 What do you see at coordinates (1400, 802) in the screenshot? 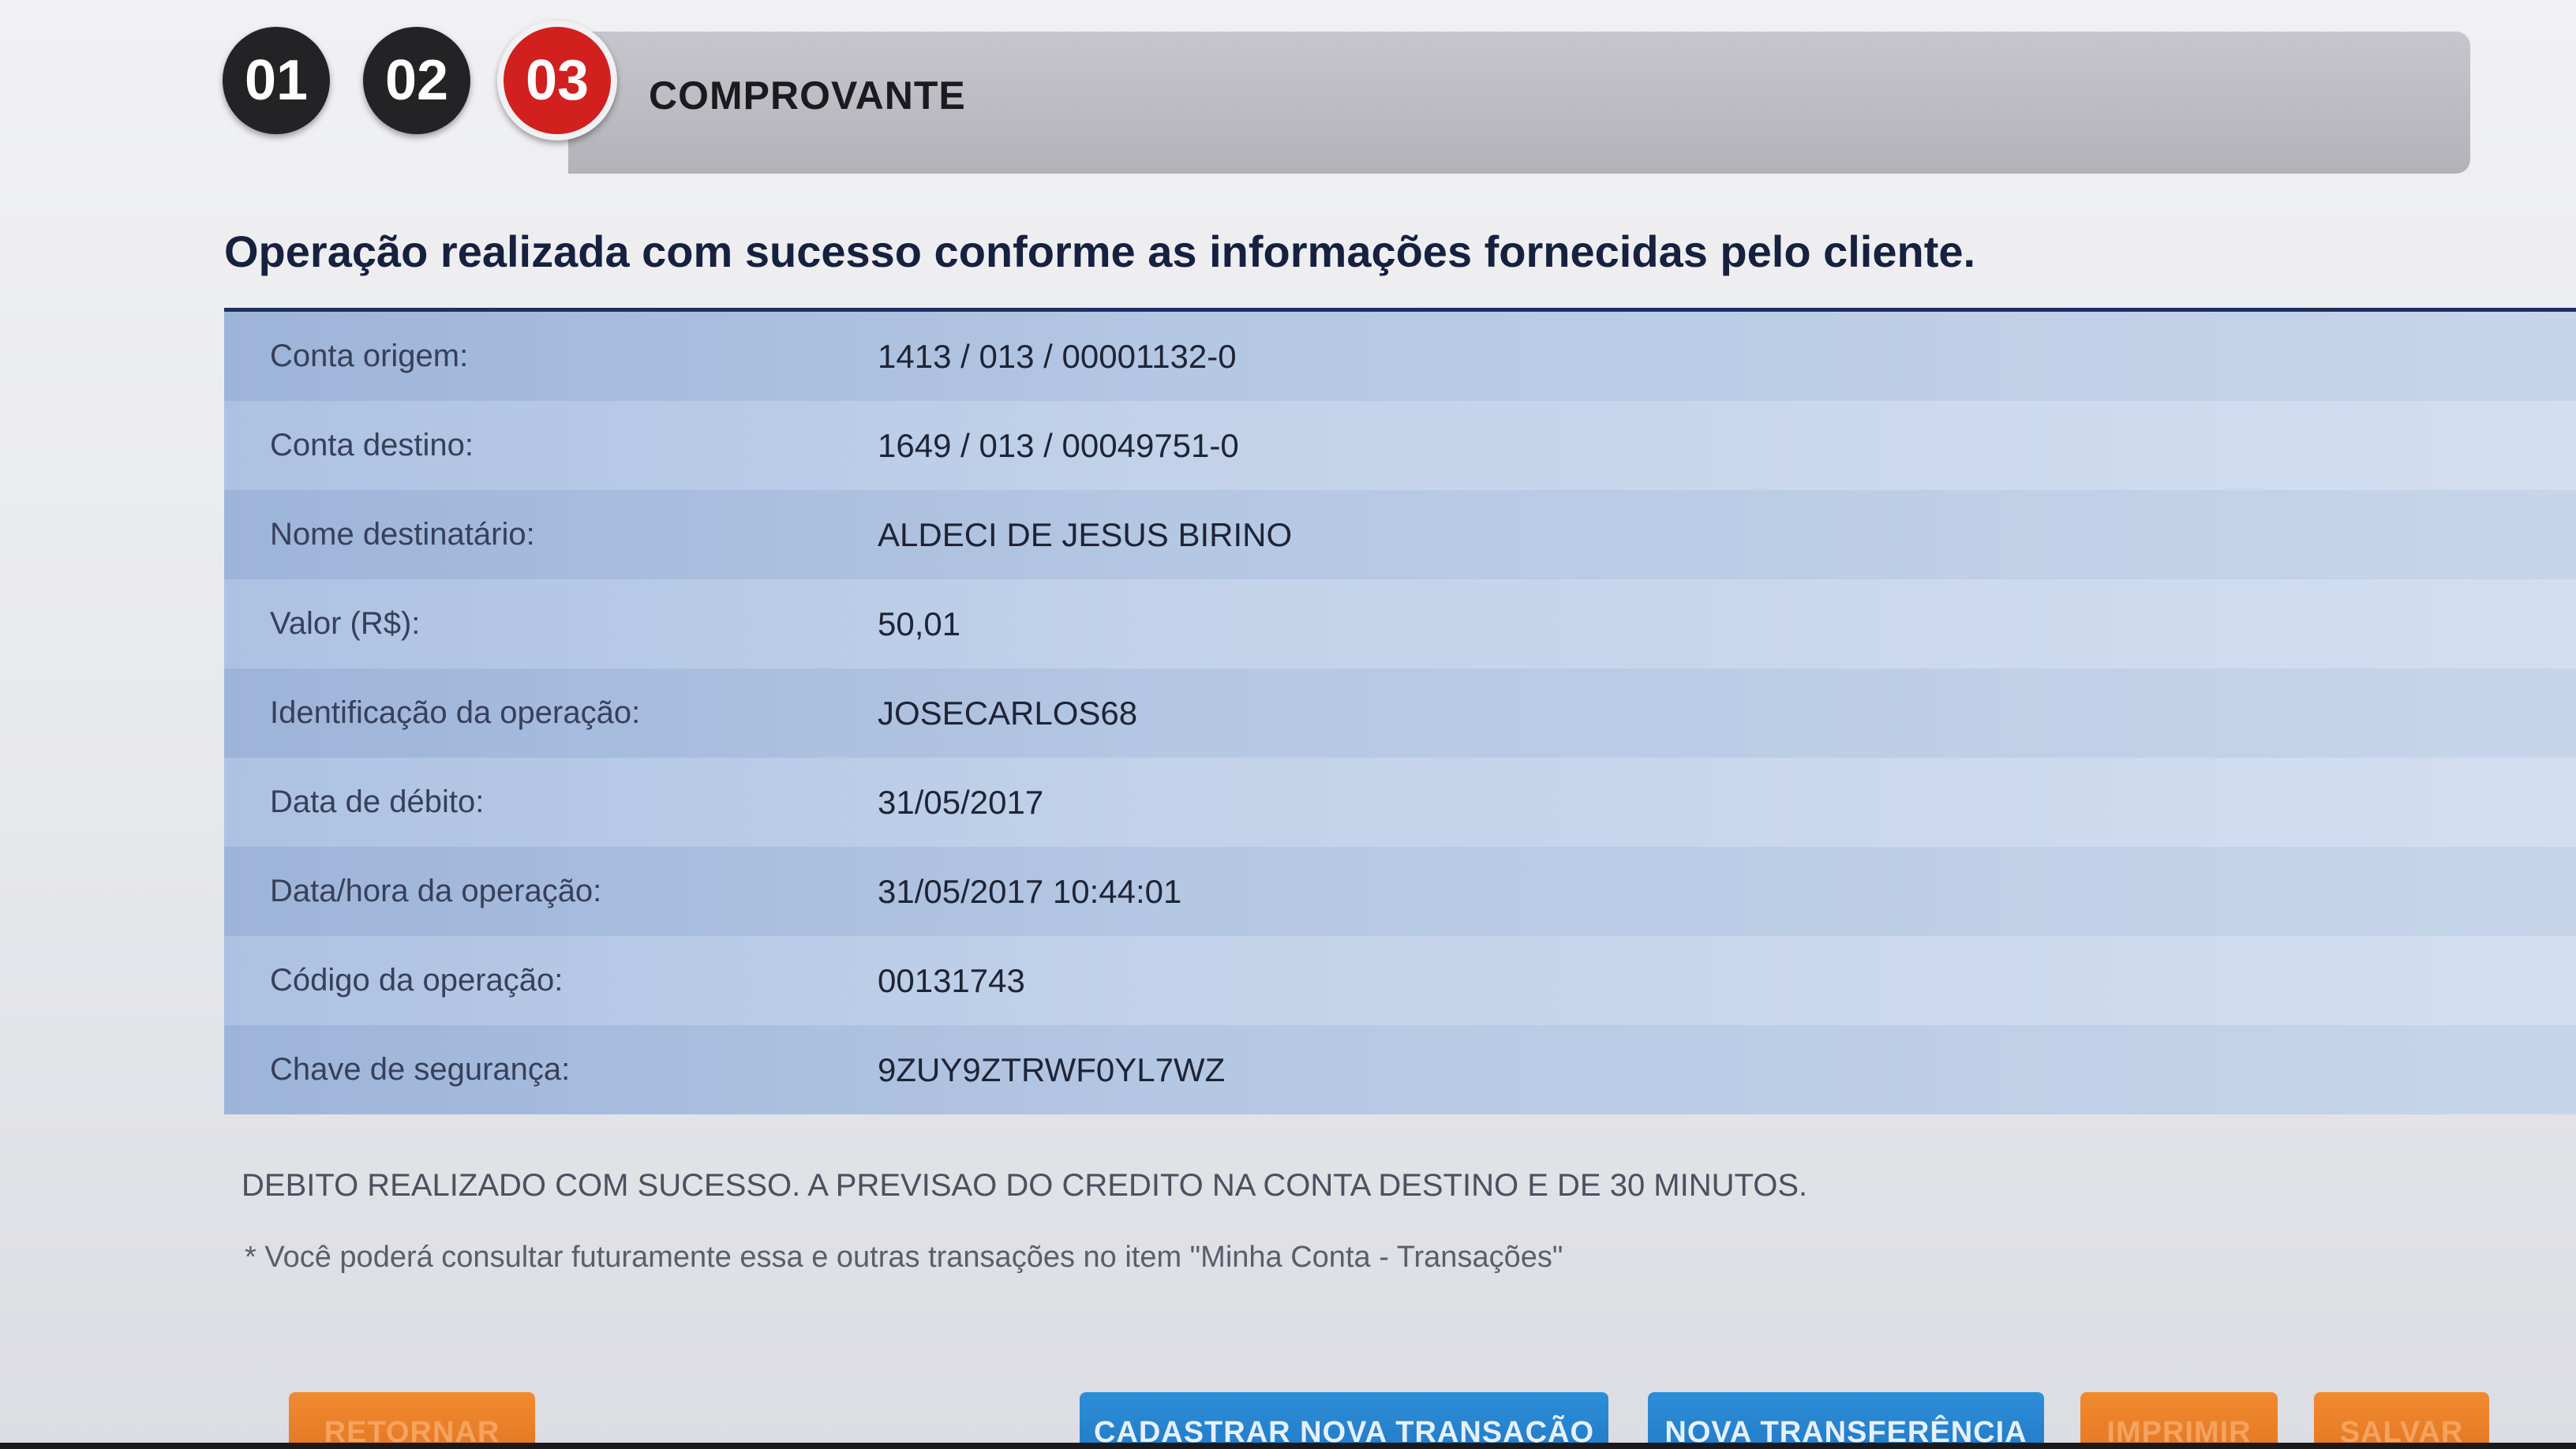
I see `detail-row-data-debito: Data de débito: 31/05/2017` at bounding box center [1400, 802].